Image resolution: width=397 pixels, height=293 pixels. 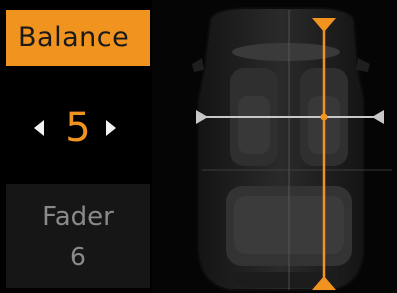 I want to click on balance-stepper: 5, so click(x=78, y=127).